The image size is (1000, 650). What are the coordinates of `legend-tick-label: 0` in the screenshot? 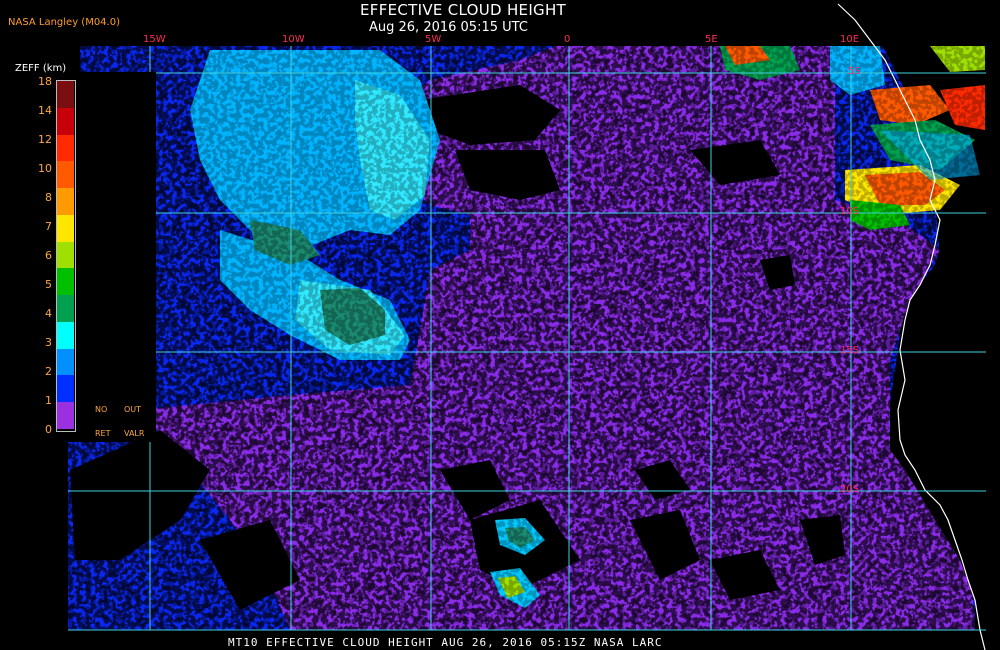 It's located at (48, 429).